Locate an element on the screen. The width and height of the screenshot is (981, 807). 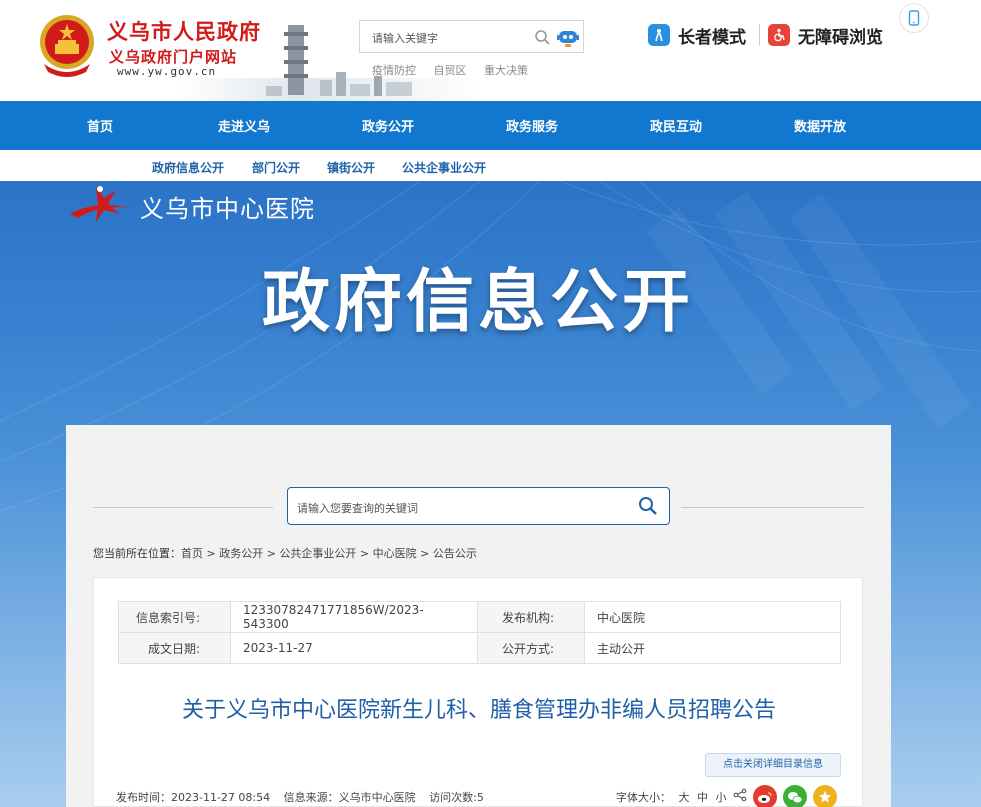
sub-nav: 政府信息公开 部门公开 镇街公开 公共企事业公开 is located at coordinates (490, 166).